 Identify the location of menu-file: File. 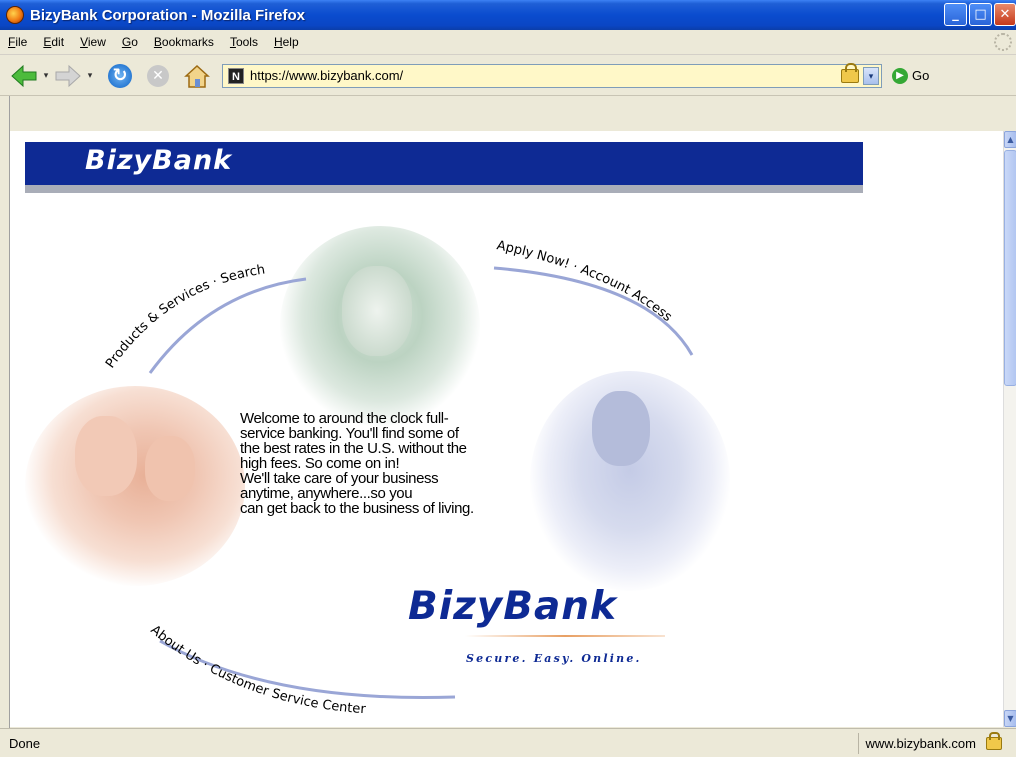
(17, 42).